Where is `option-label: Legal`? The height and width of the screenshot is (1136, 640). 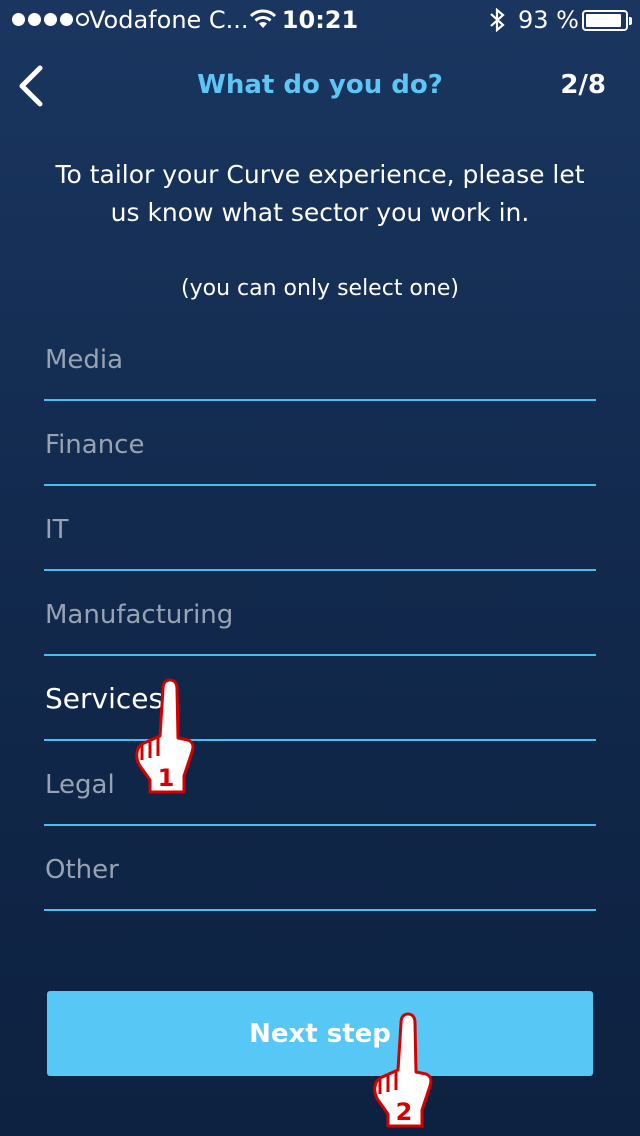 option-label: Legal is located at coordinates (80, 785).